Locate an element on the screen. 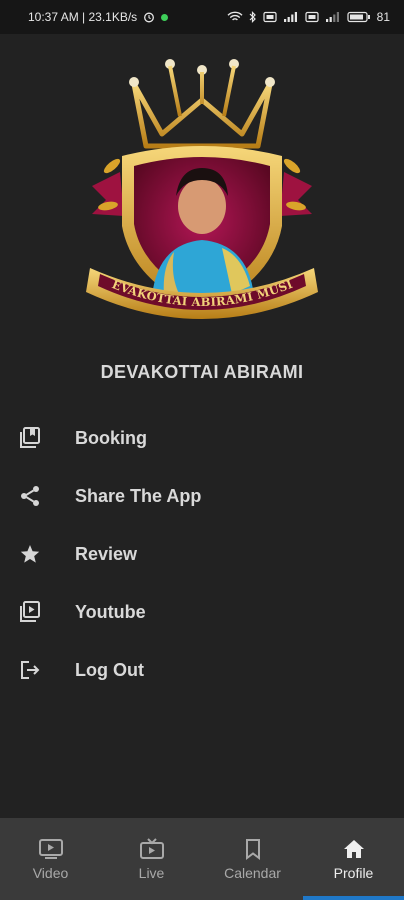 Image resolution: width=404 pixels, height=900 pixels. menu-label-review: Review is located at coordinates (106, 553).